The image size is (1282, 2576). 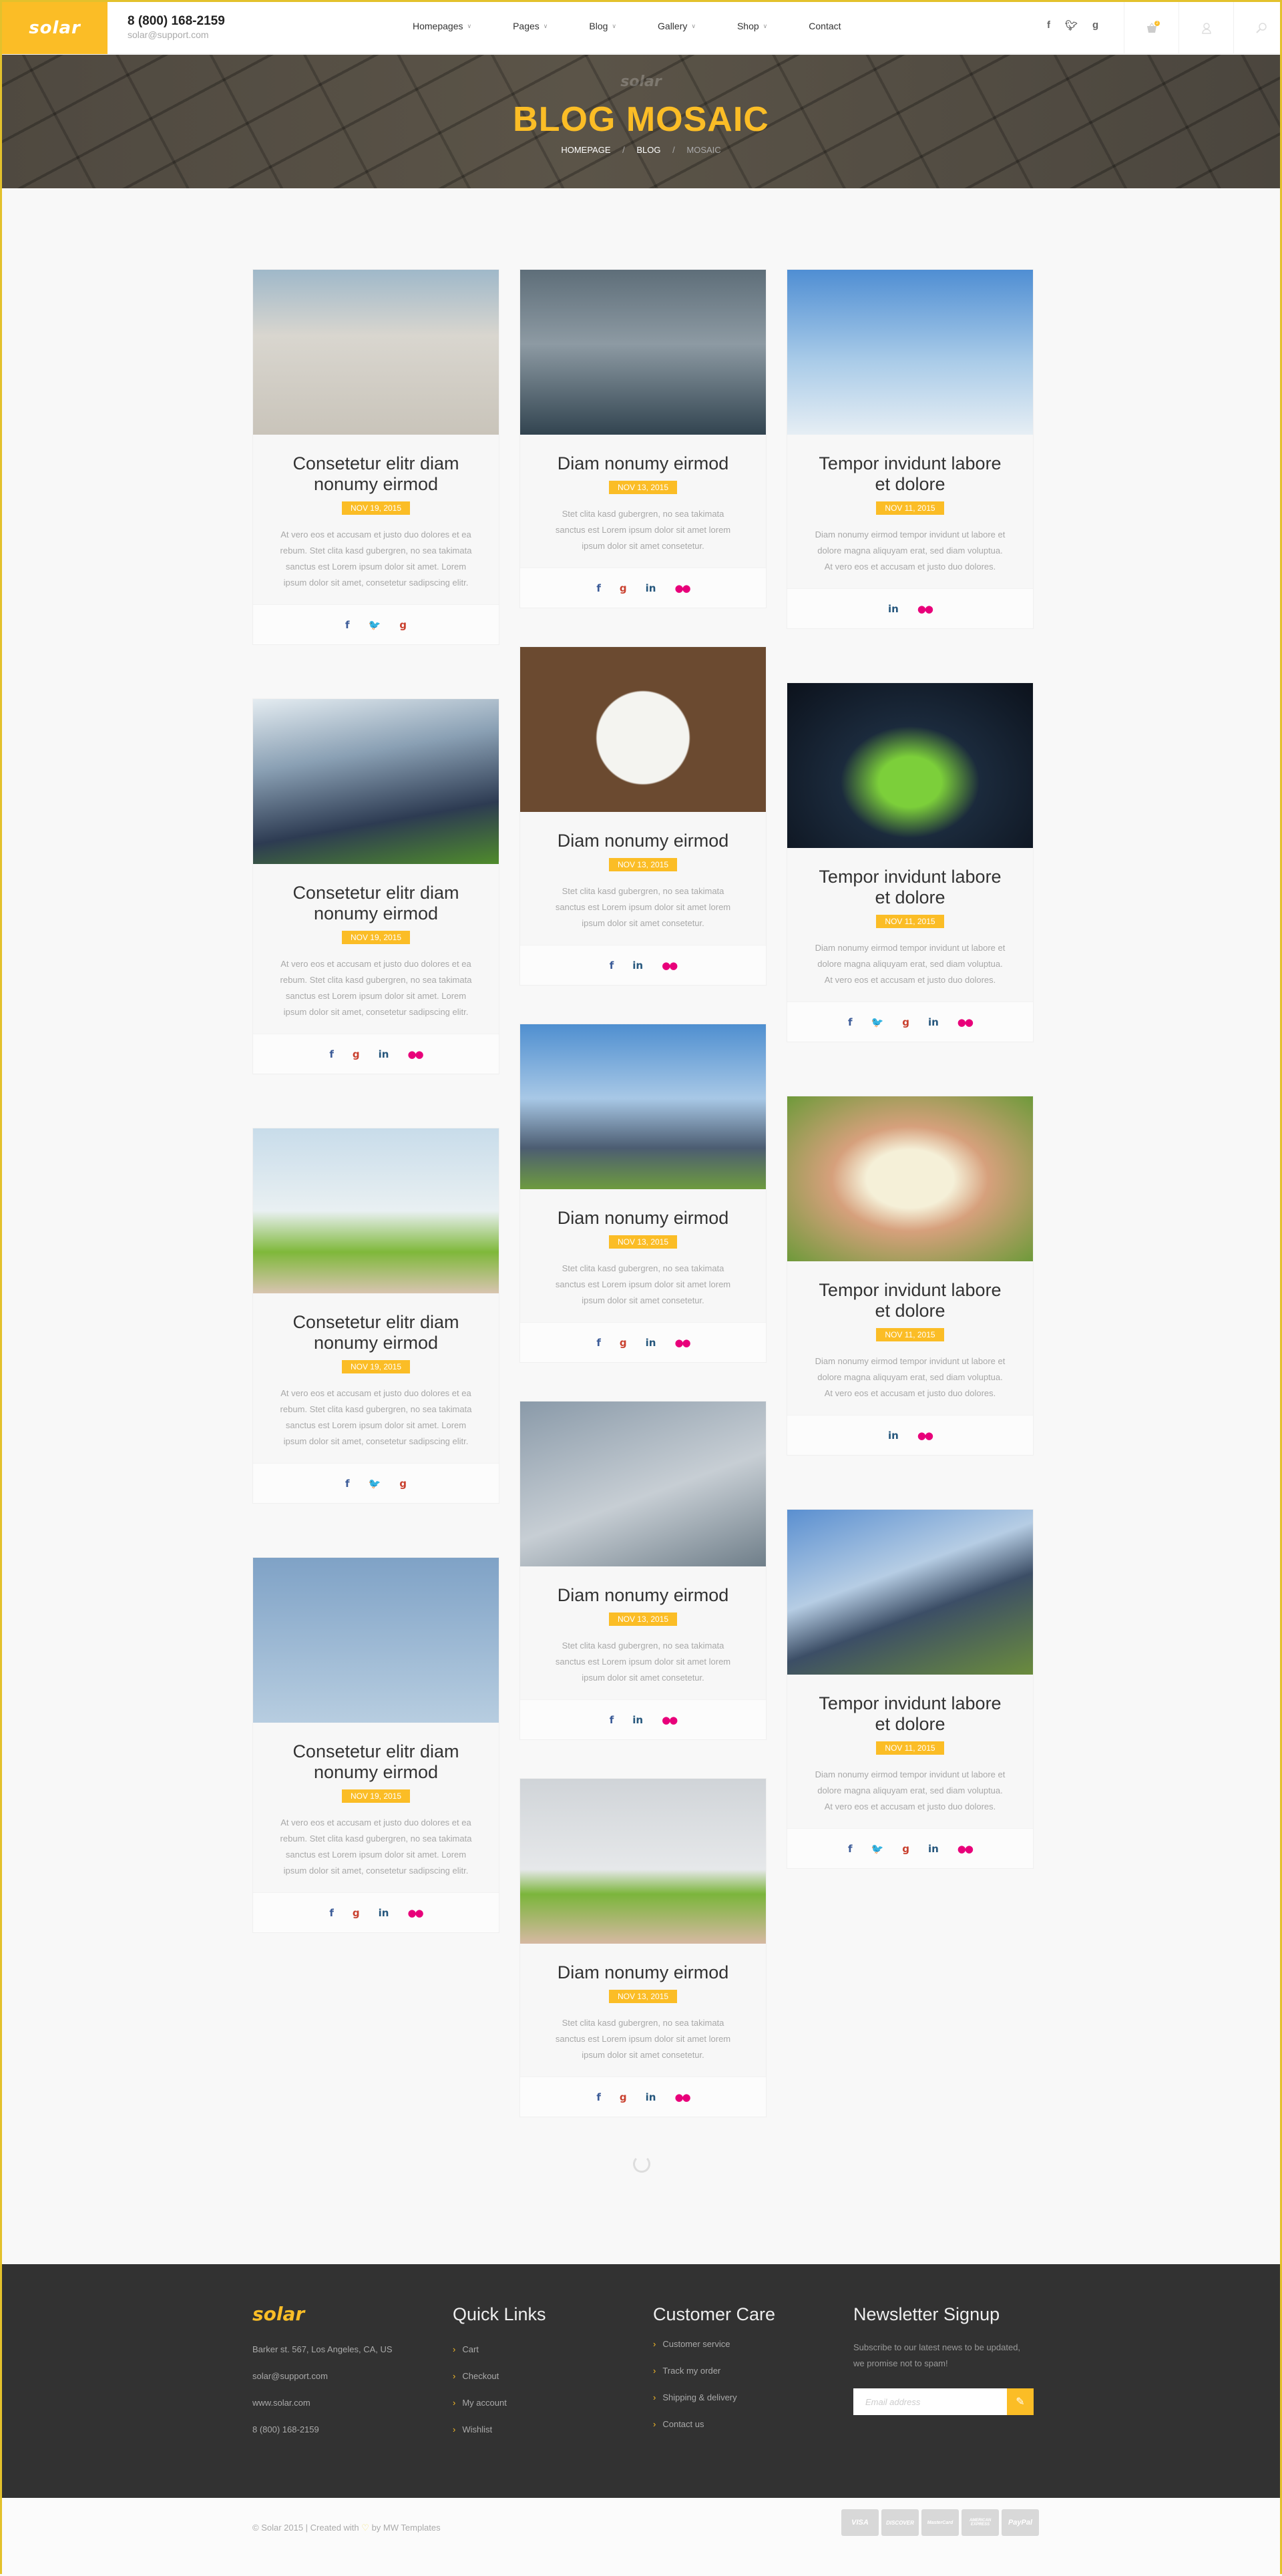 I want to click on post-image-wind-turbine-clouds, so click(x=376, y=352).